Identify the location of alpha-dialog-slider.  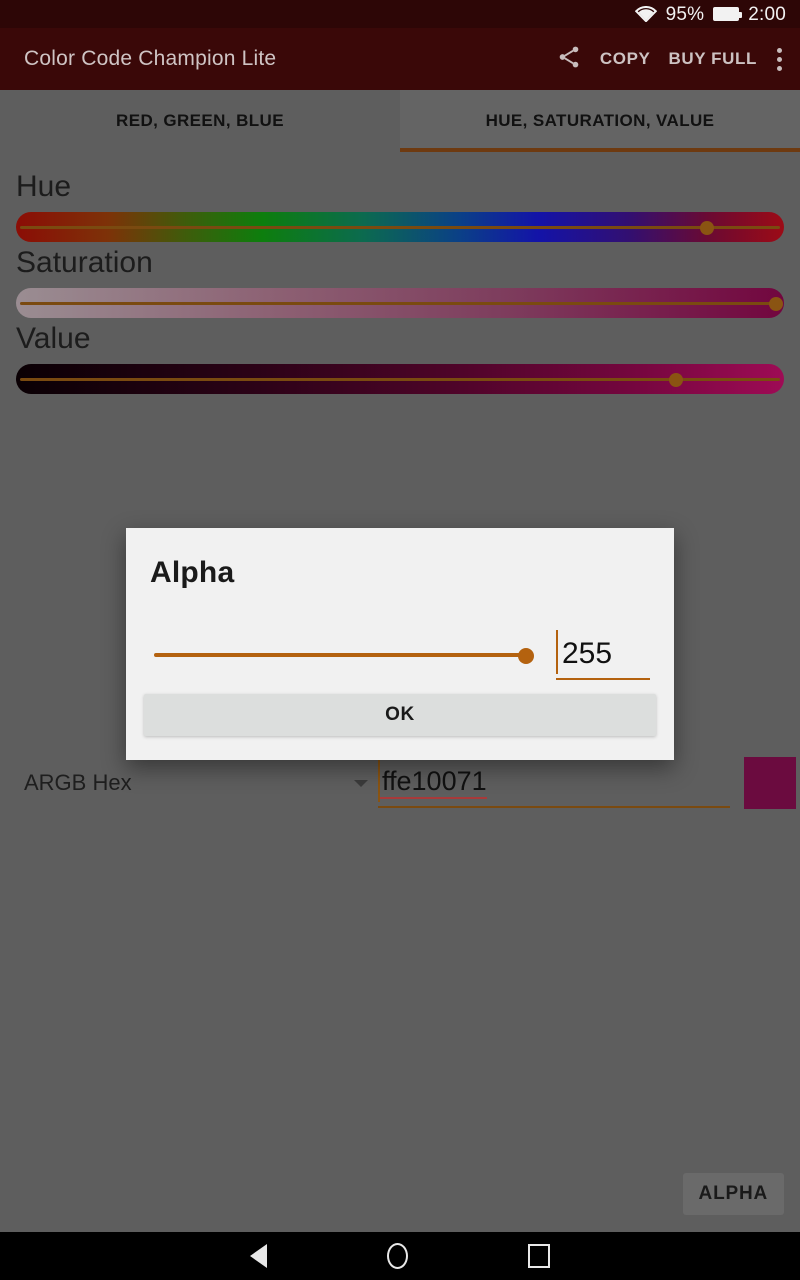
(344, 655).